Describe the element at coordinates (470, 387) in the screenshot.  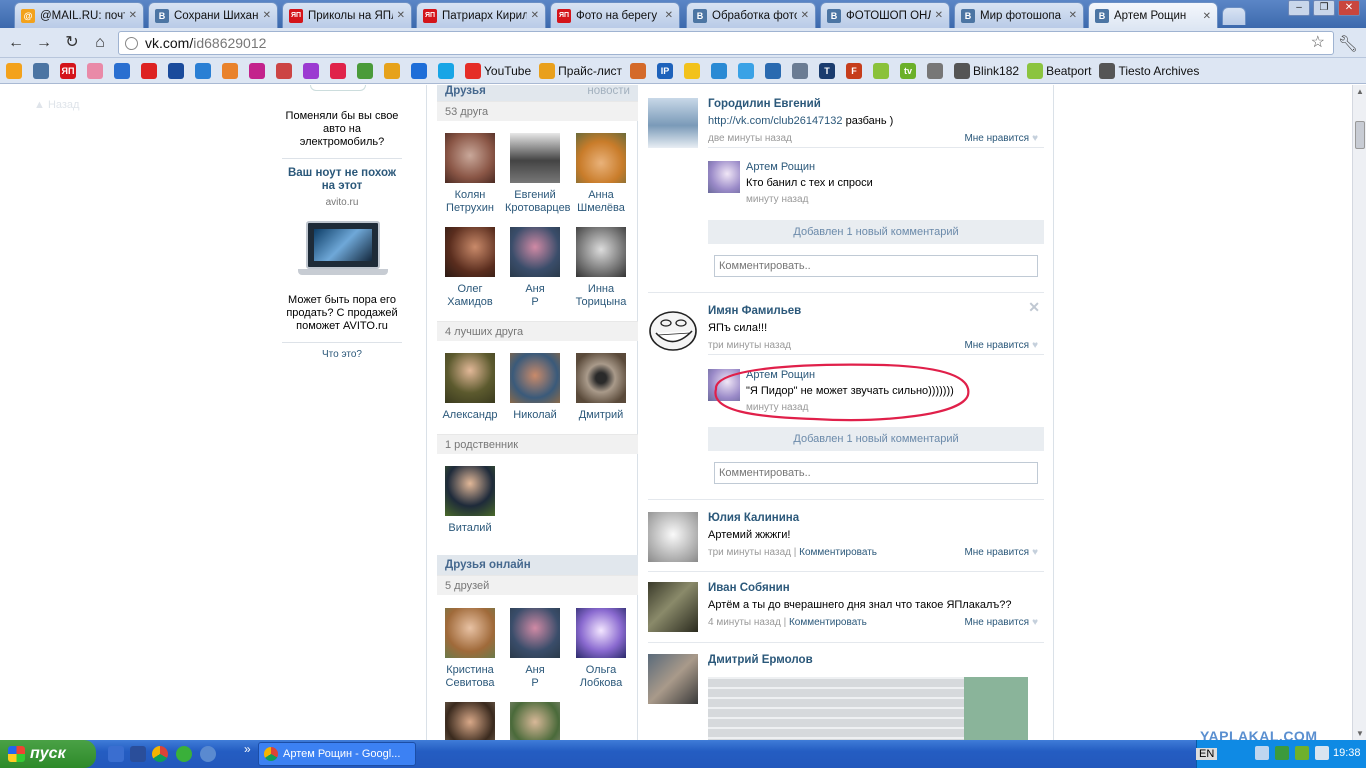
I see `friend-card: Александр` at that location.